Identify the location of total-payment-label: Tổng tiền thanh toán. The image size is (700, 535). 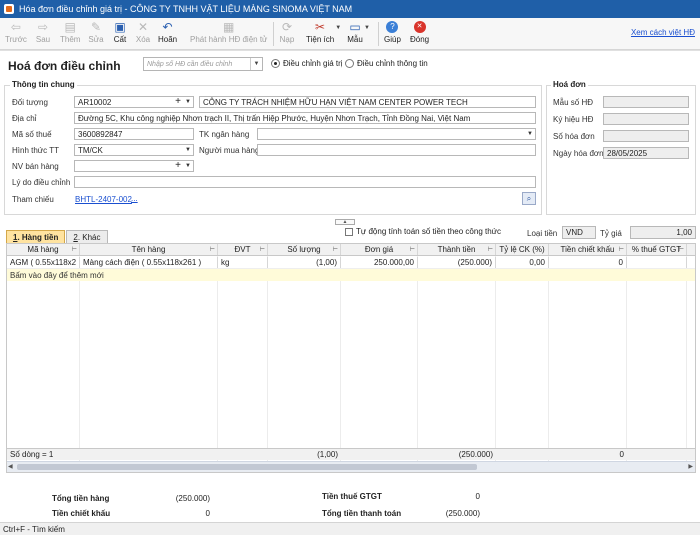
(362, 513).